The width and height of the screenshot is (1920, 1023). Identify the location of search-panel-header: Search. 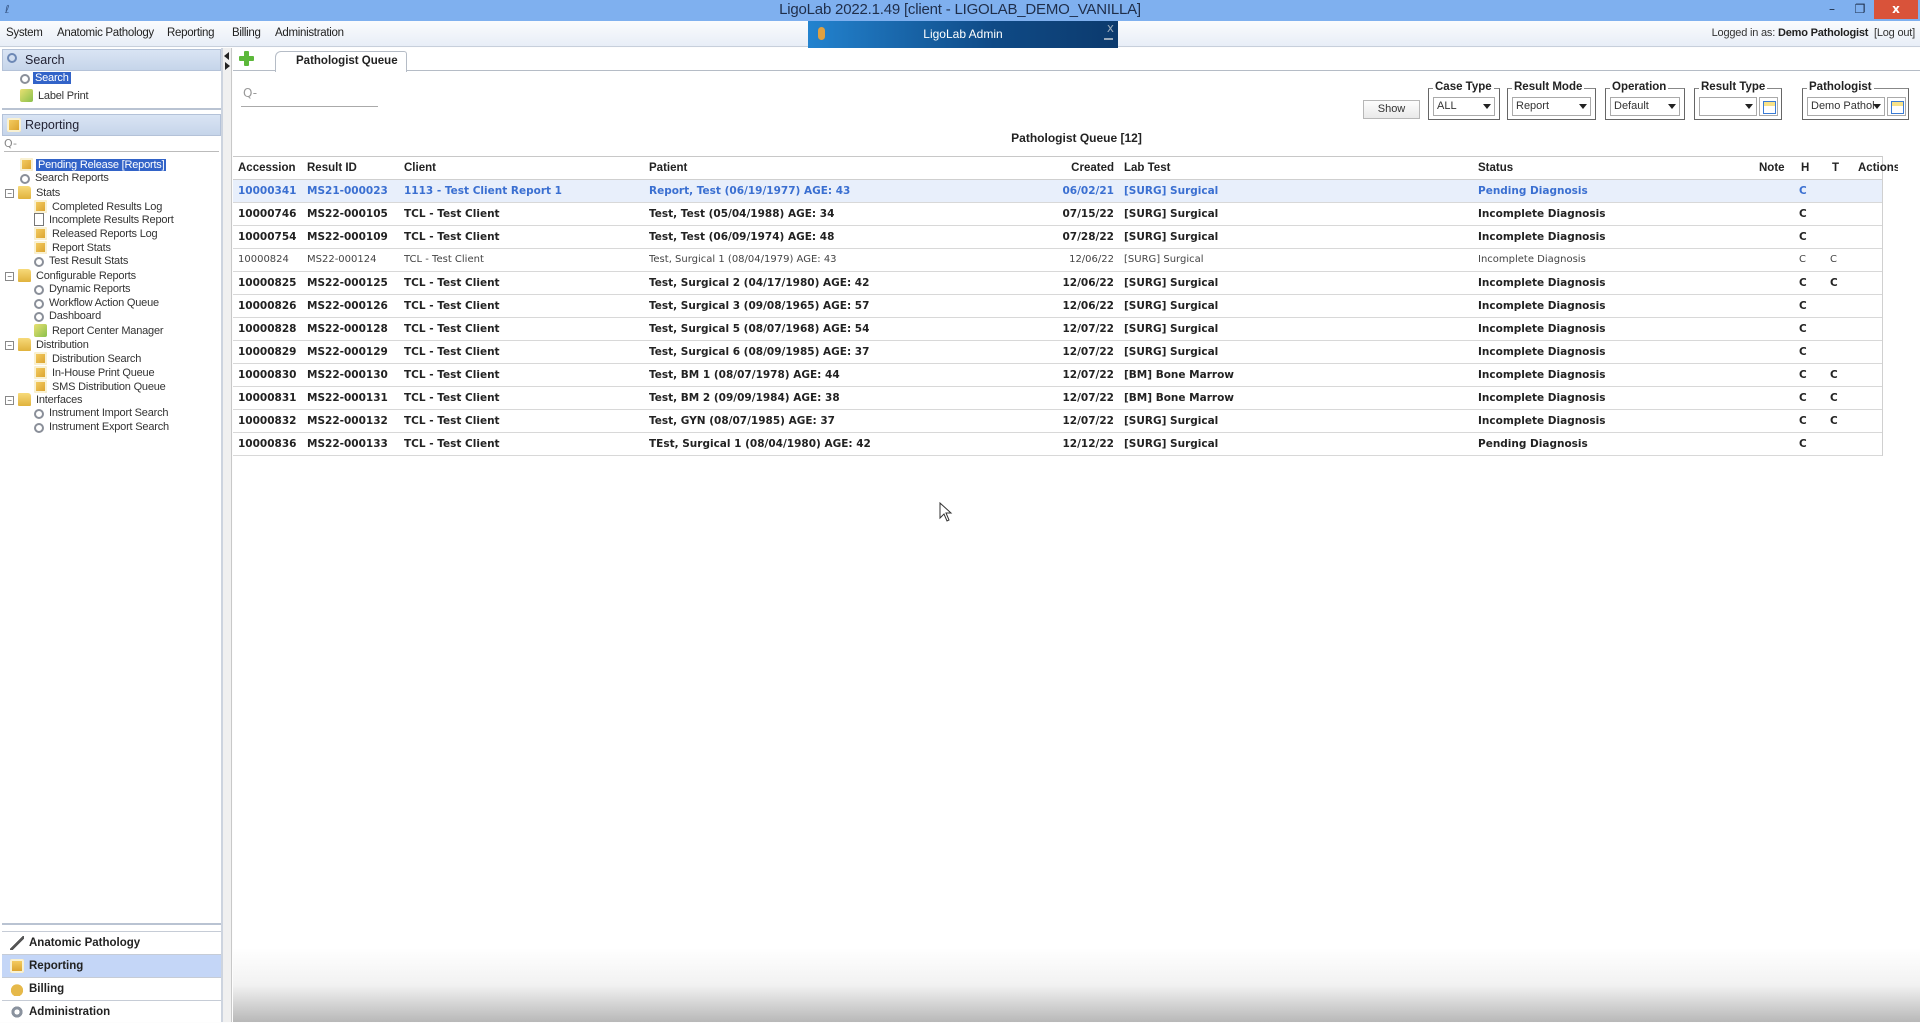
(111, 60).